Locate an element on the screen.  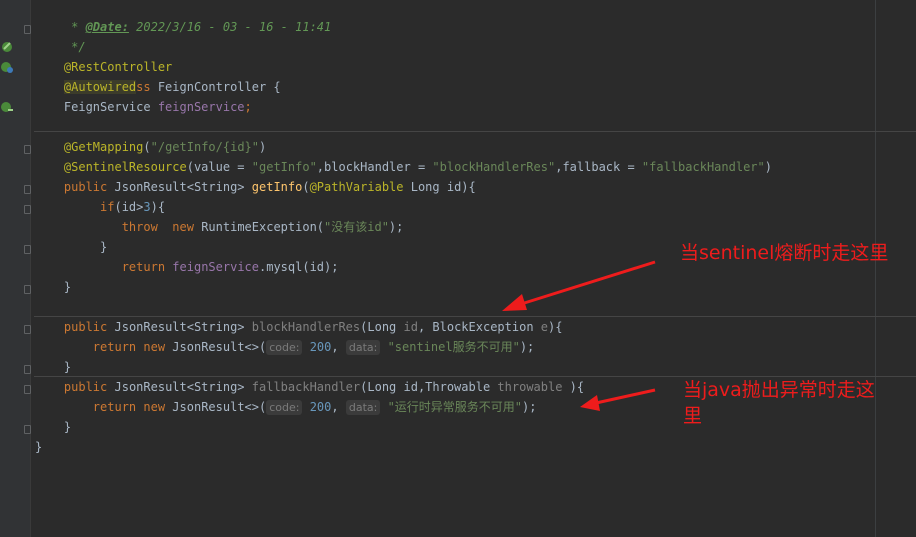
arrow-to-block-handler is located at coordinates (579, 285).